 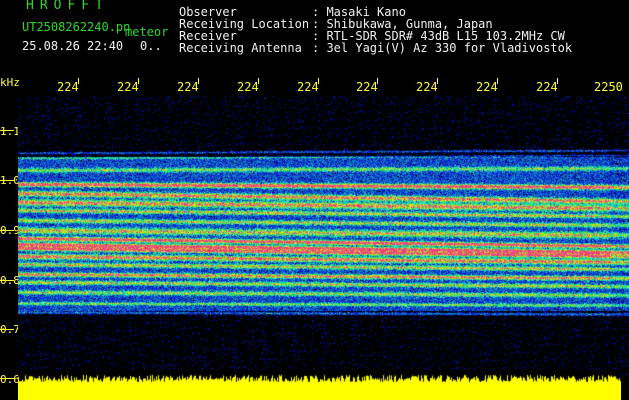 I want to click on meteor-count: 0.., so click(x=151, y=46).